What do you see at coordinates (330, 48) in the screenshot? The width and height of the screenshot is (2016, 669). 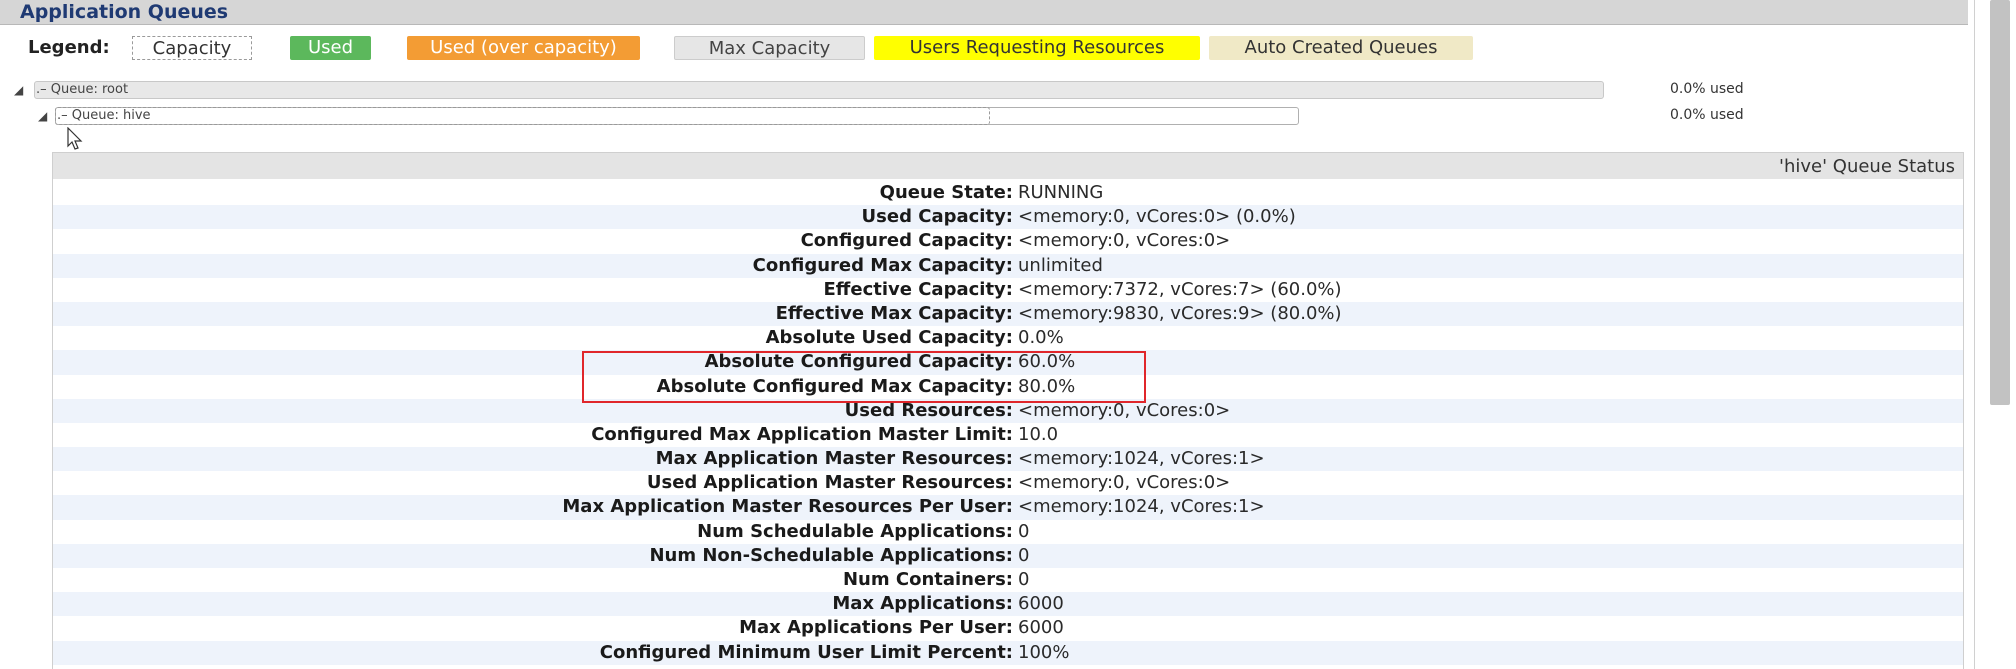 I see `legend-used: Used` at bounding box center [330, 48].